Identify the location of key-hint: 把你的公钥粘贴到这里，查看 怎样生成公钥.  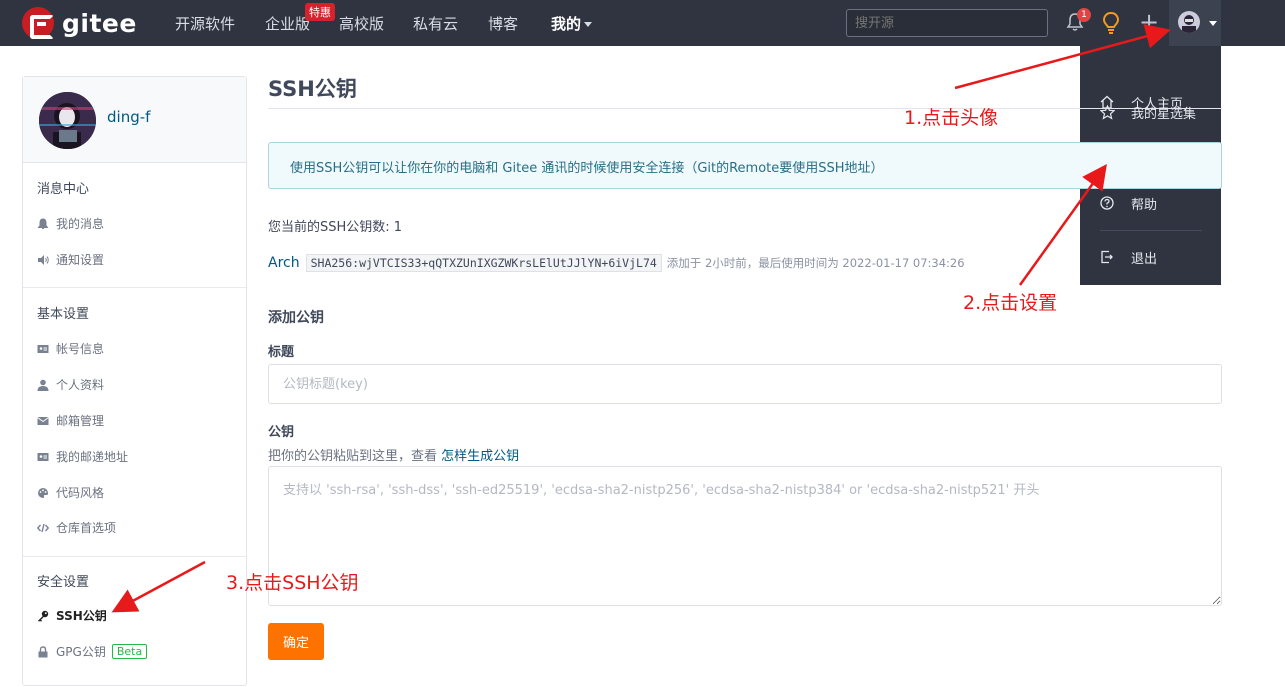
(393, 454).